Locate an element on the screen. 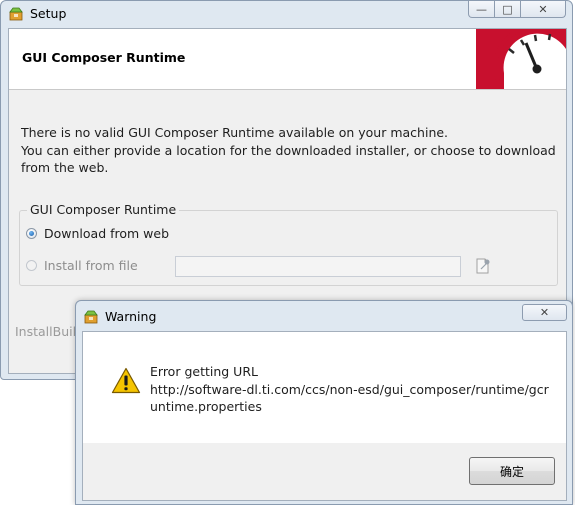  ok-button-label: 确定 is located at coordinates (511, 471).